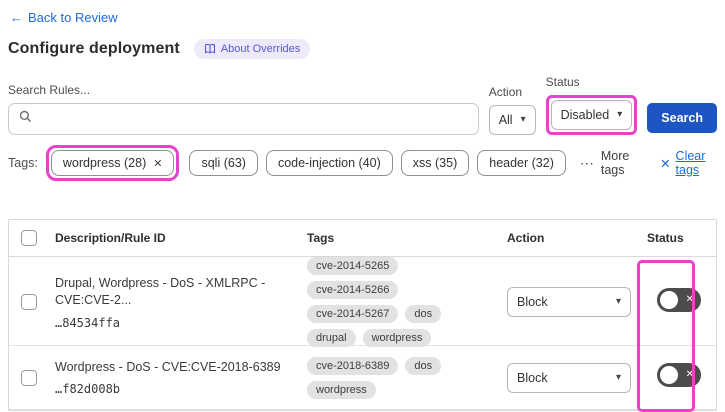 Image resolution: width=725 pixels, height=412 pixels. Describe the element at coordinates (223, 163) in the screenshot. I see `tag-chip-sqli: sqli (63)` at that location.